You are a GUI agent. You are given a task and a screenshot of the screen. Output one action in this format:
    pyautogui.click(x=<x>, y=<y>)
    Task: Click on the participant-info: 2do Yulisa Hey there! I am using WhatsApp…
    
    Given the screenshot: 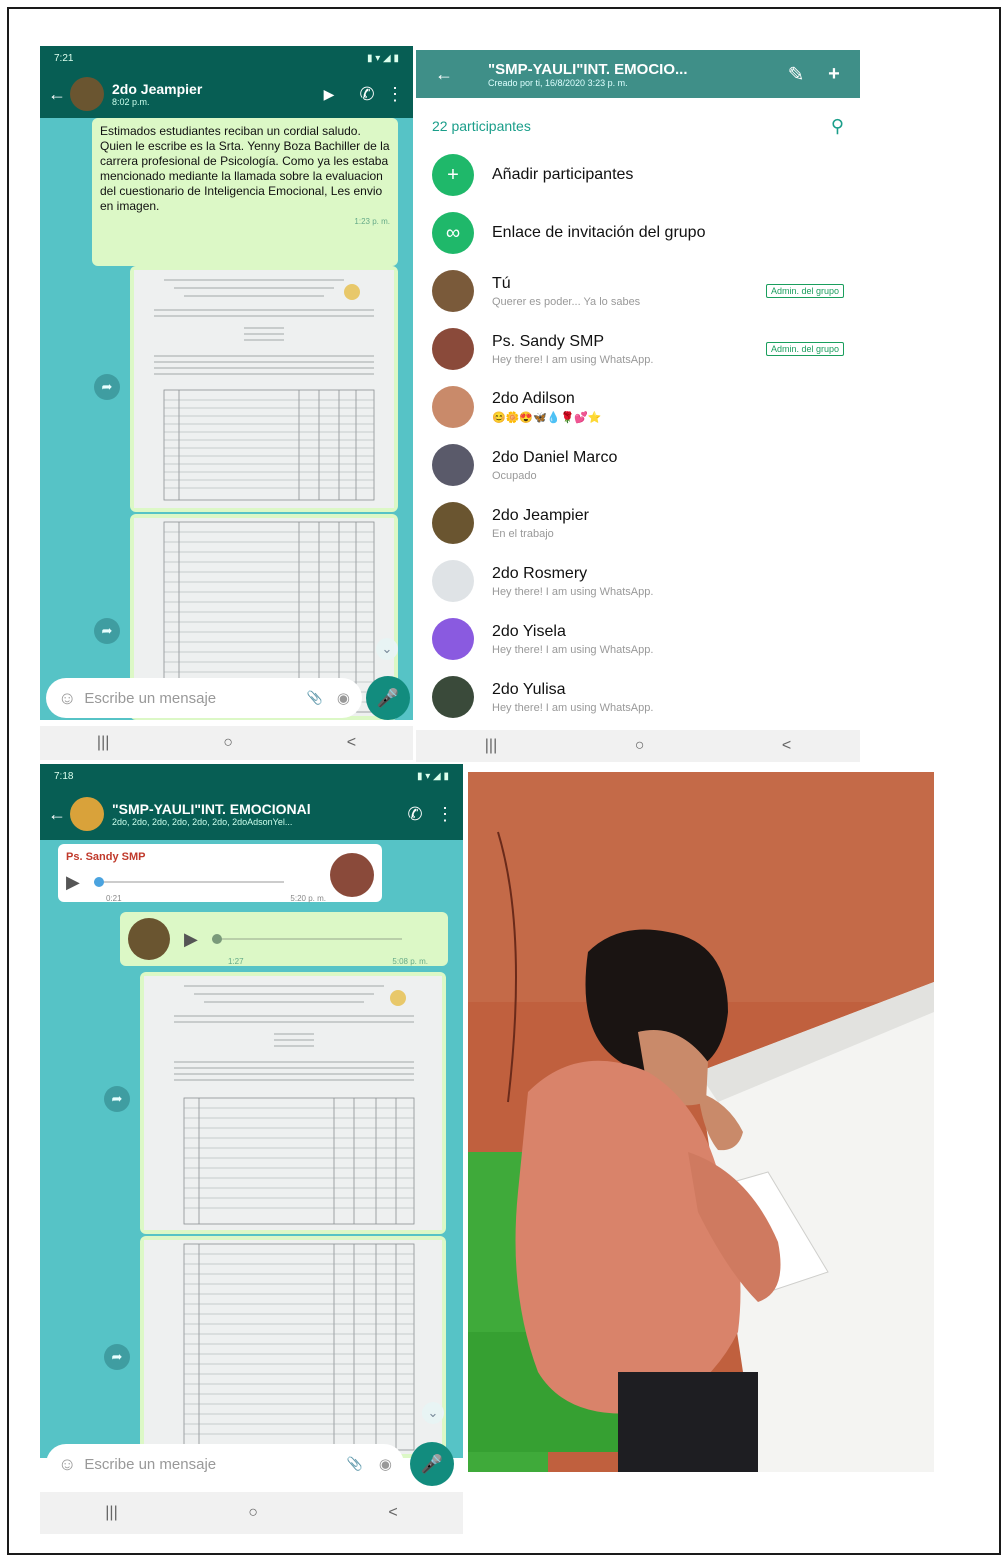 What is the action you would take?
    pyautogui.click(x=668, y=697)
    